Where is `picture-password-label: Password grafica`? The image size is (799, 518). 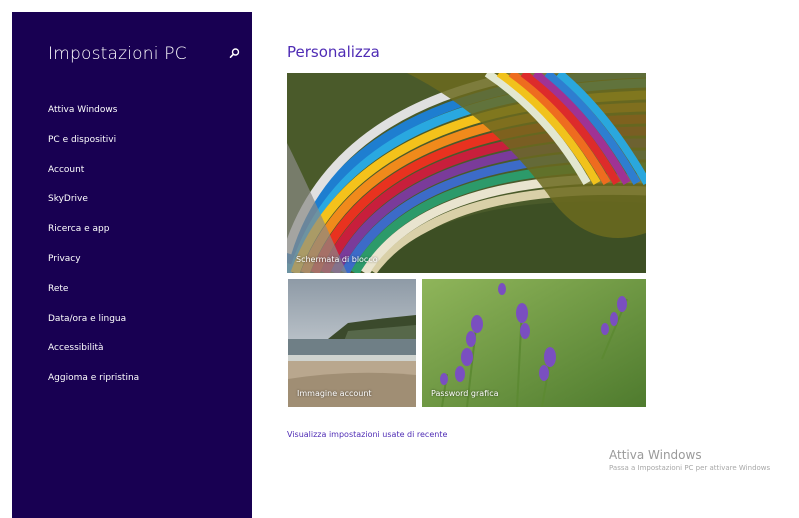 picture-password-label: Password grafica is located at coordinates (465, 393).